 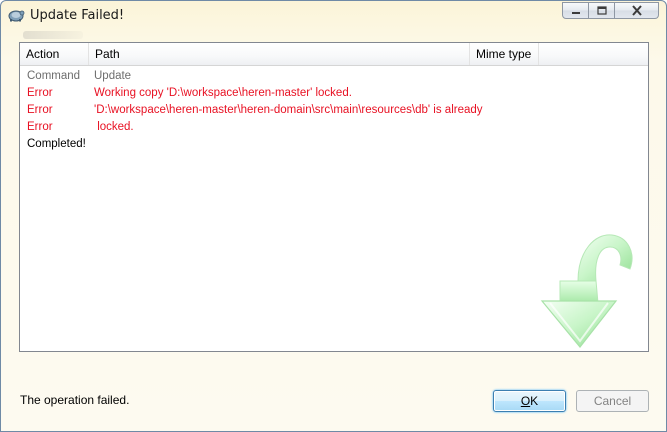 I want to click on column-header-path: Path, so click(x=279, y=54).